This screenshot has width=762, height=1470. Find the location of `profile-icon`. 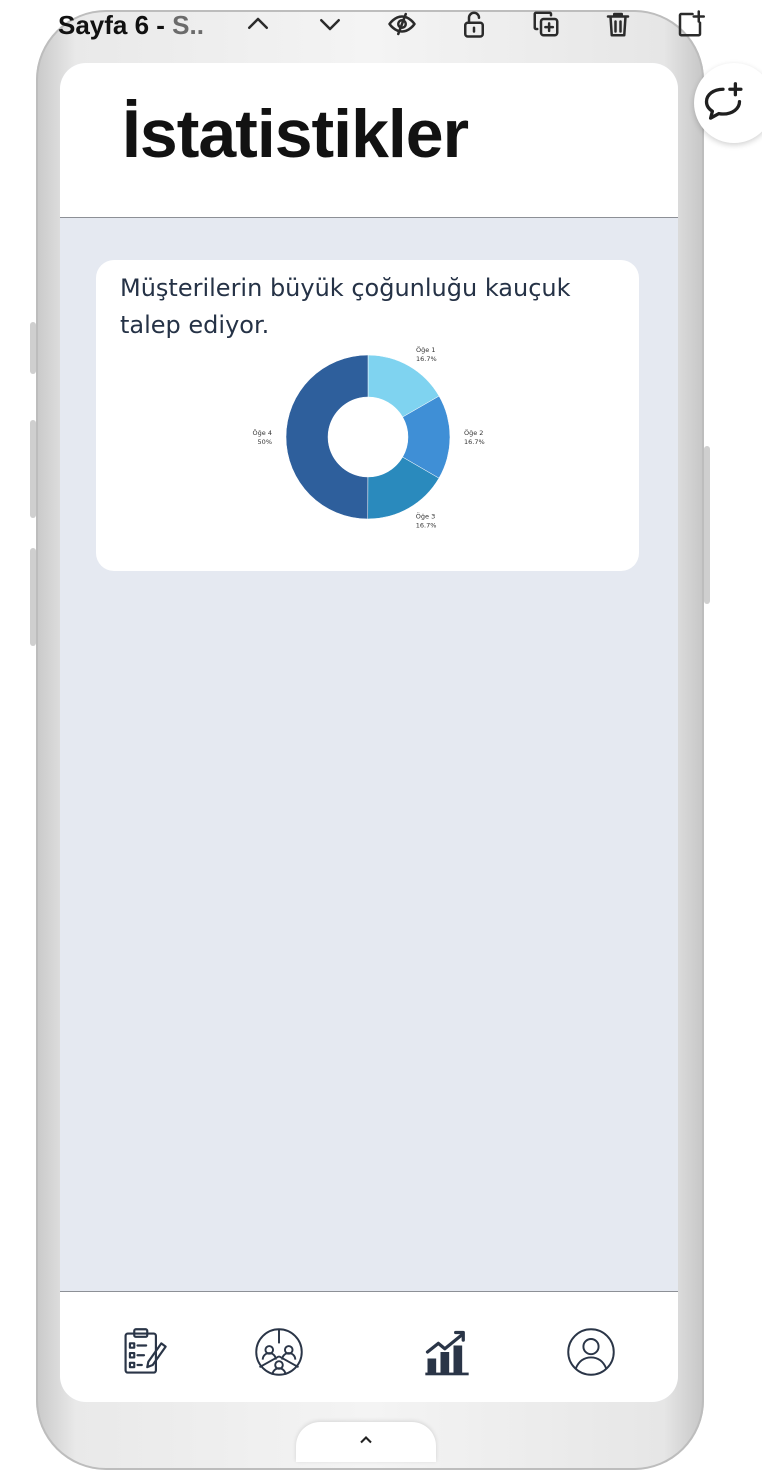

profile-icon is located at coordinates (591, 1352).